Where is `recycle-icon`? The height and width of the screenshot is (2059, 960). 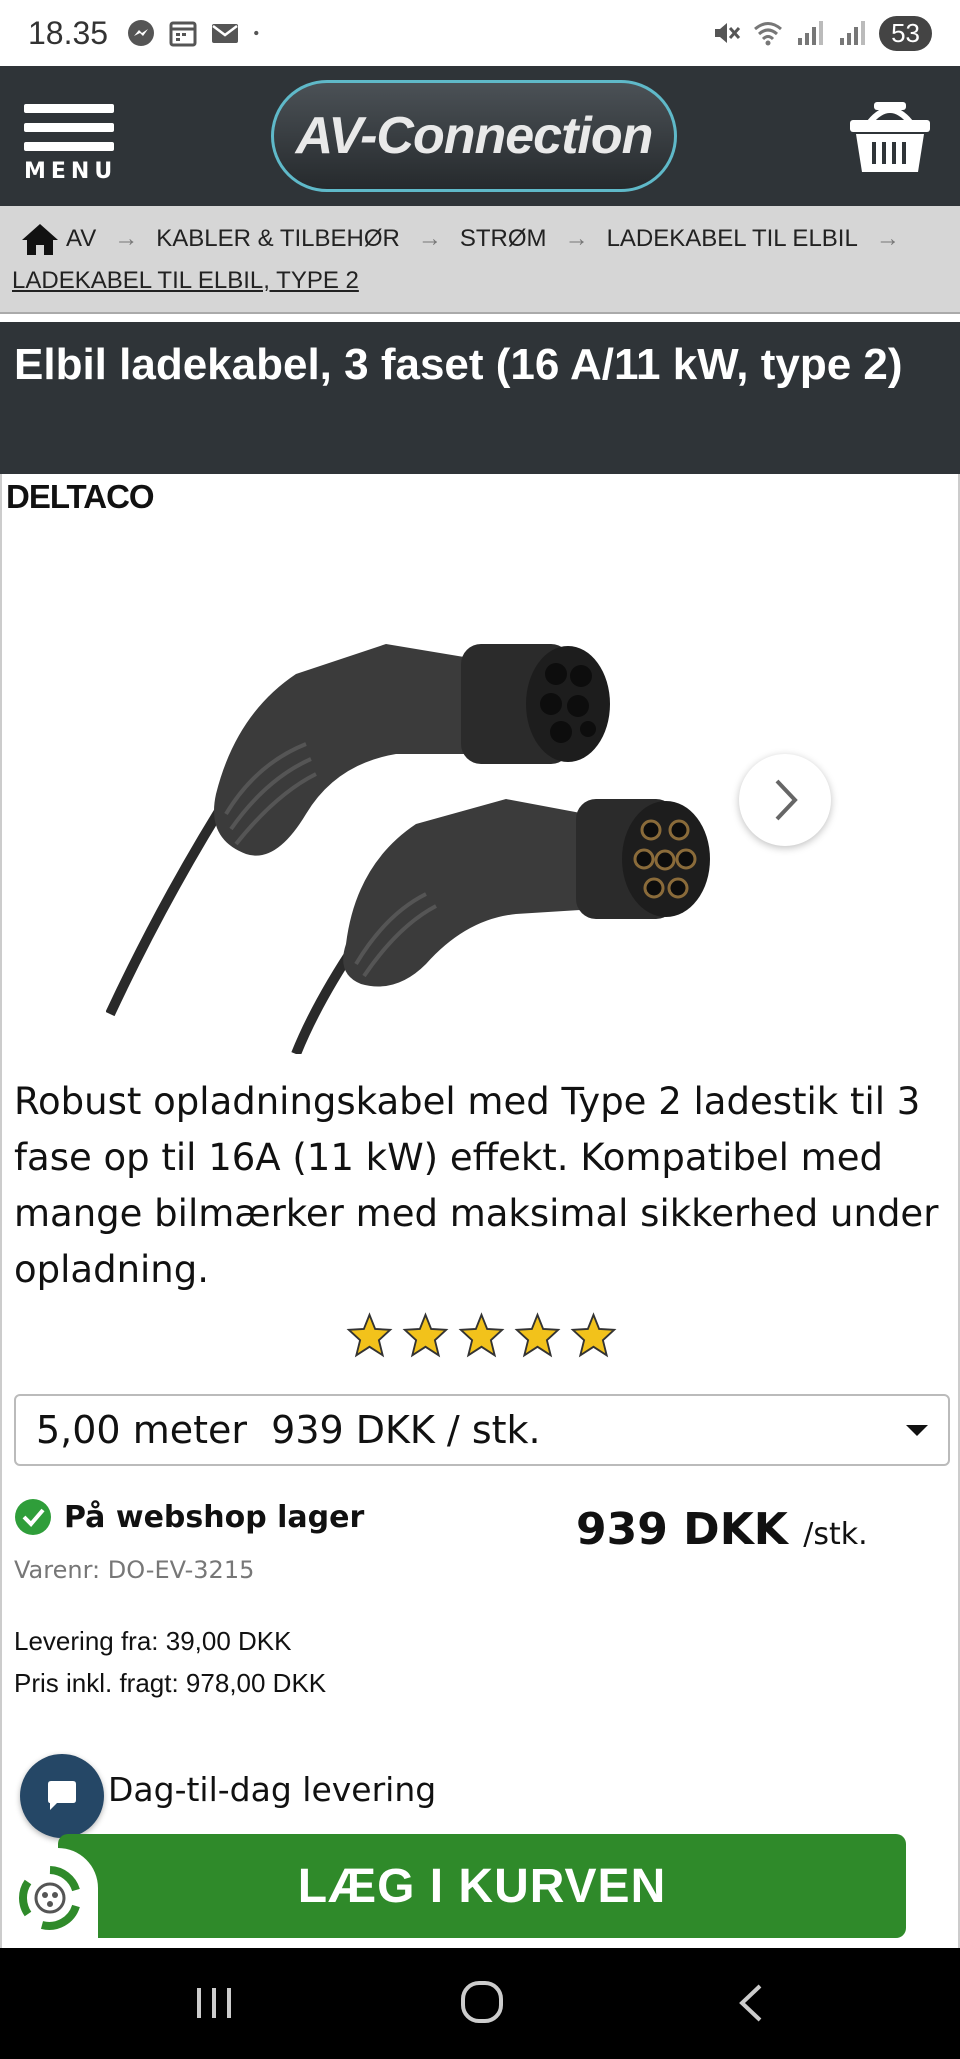
recycle-icon is located at coordinates (49, 1898).